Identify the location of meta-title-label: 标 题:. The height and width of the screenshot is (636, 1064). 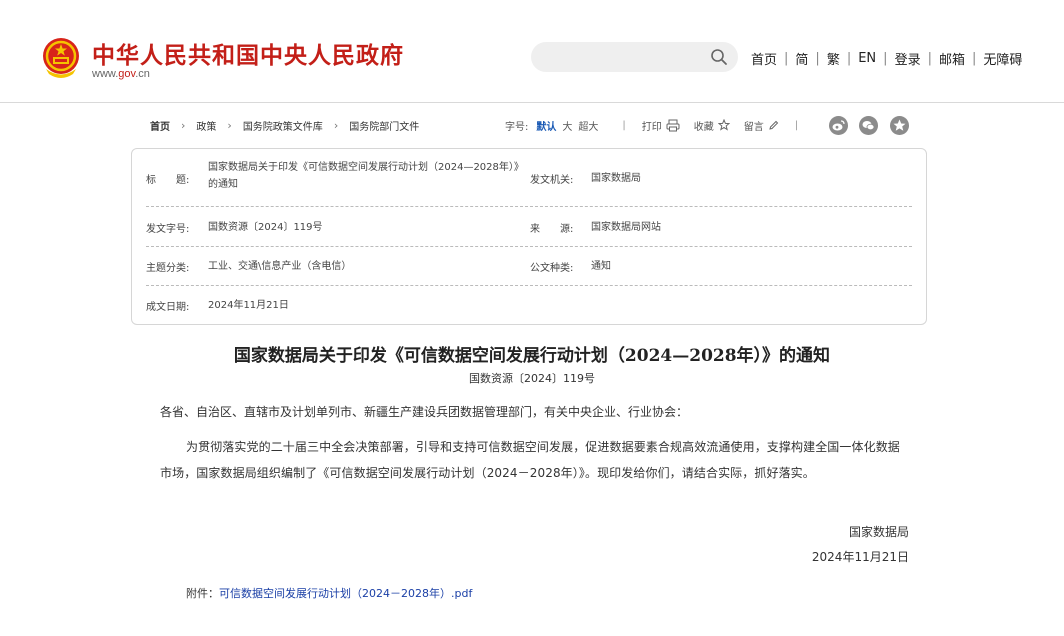
(167, 178).